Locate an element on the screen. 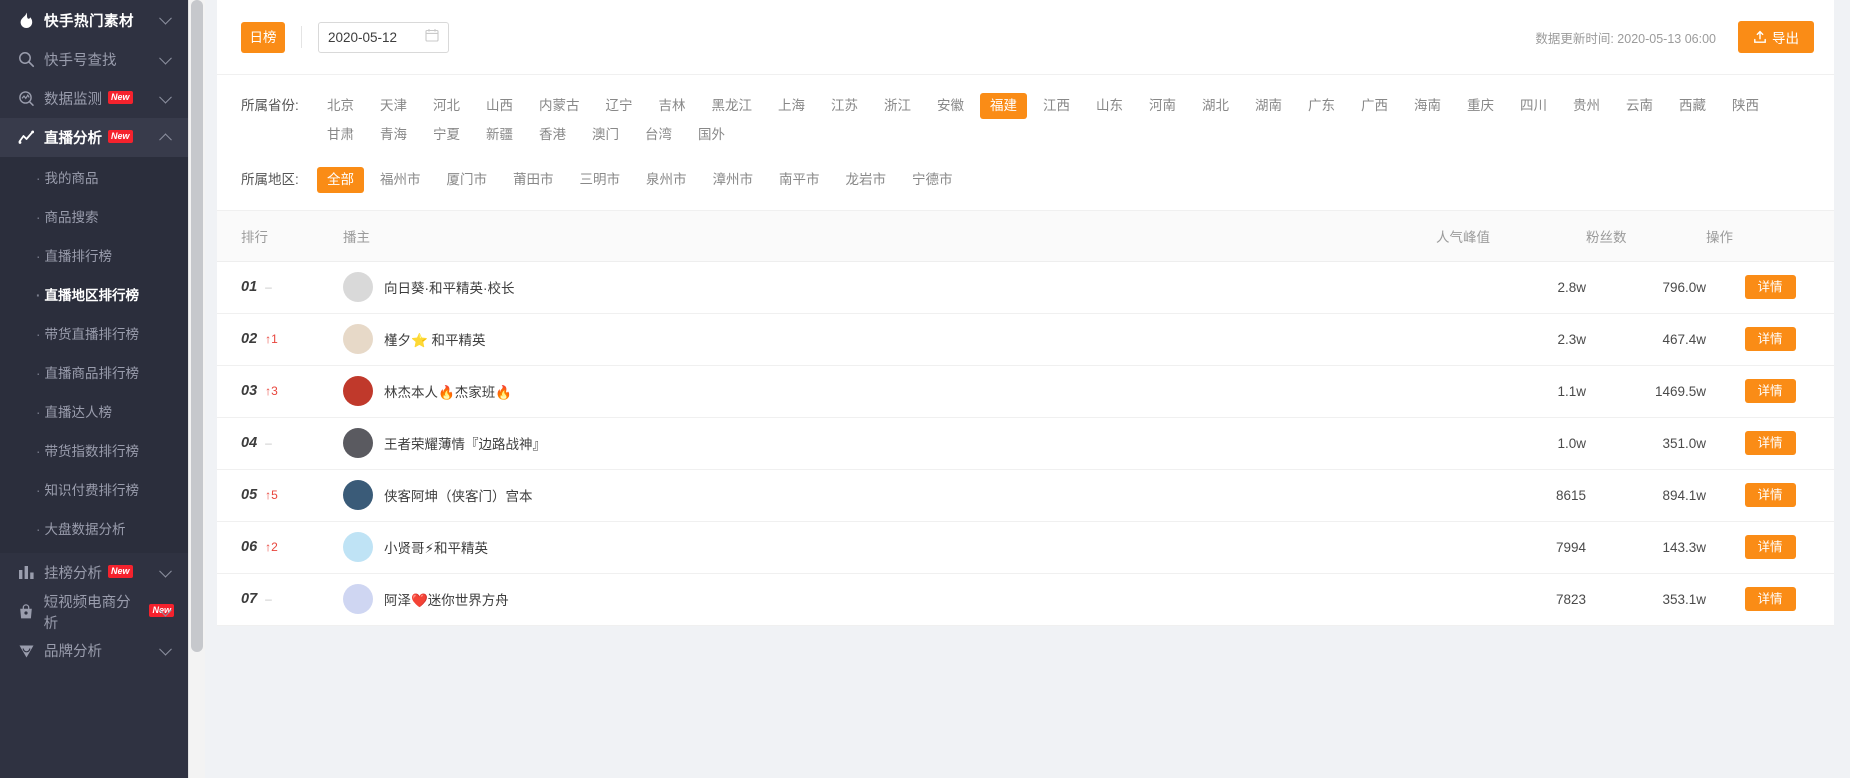 Image resolution: width=1850 pixels, height=778 pixels. sidebar-item-data-monitor: 数据监测 New is located at coordinates (94, 98).